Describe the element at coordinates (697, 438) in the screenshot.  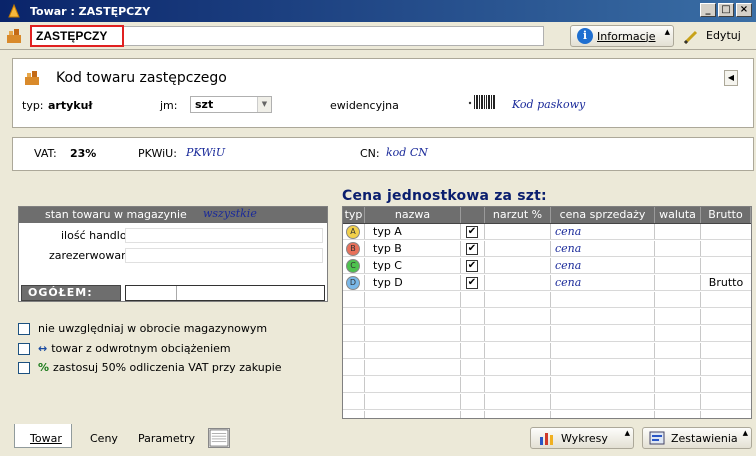
I see `reports-button: Zestawienia ▲` at that location.